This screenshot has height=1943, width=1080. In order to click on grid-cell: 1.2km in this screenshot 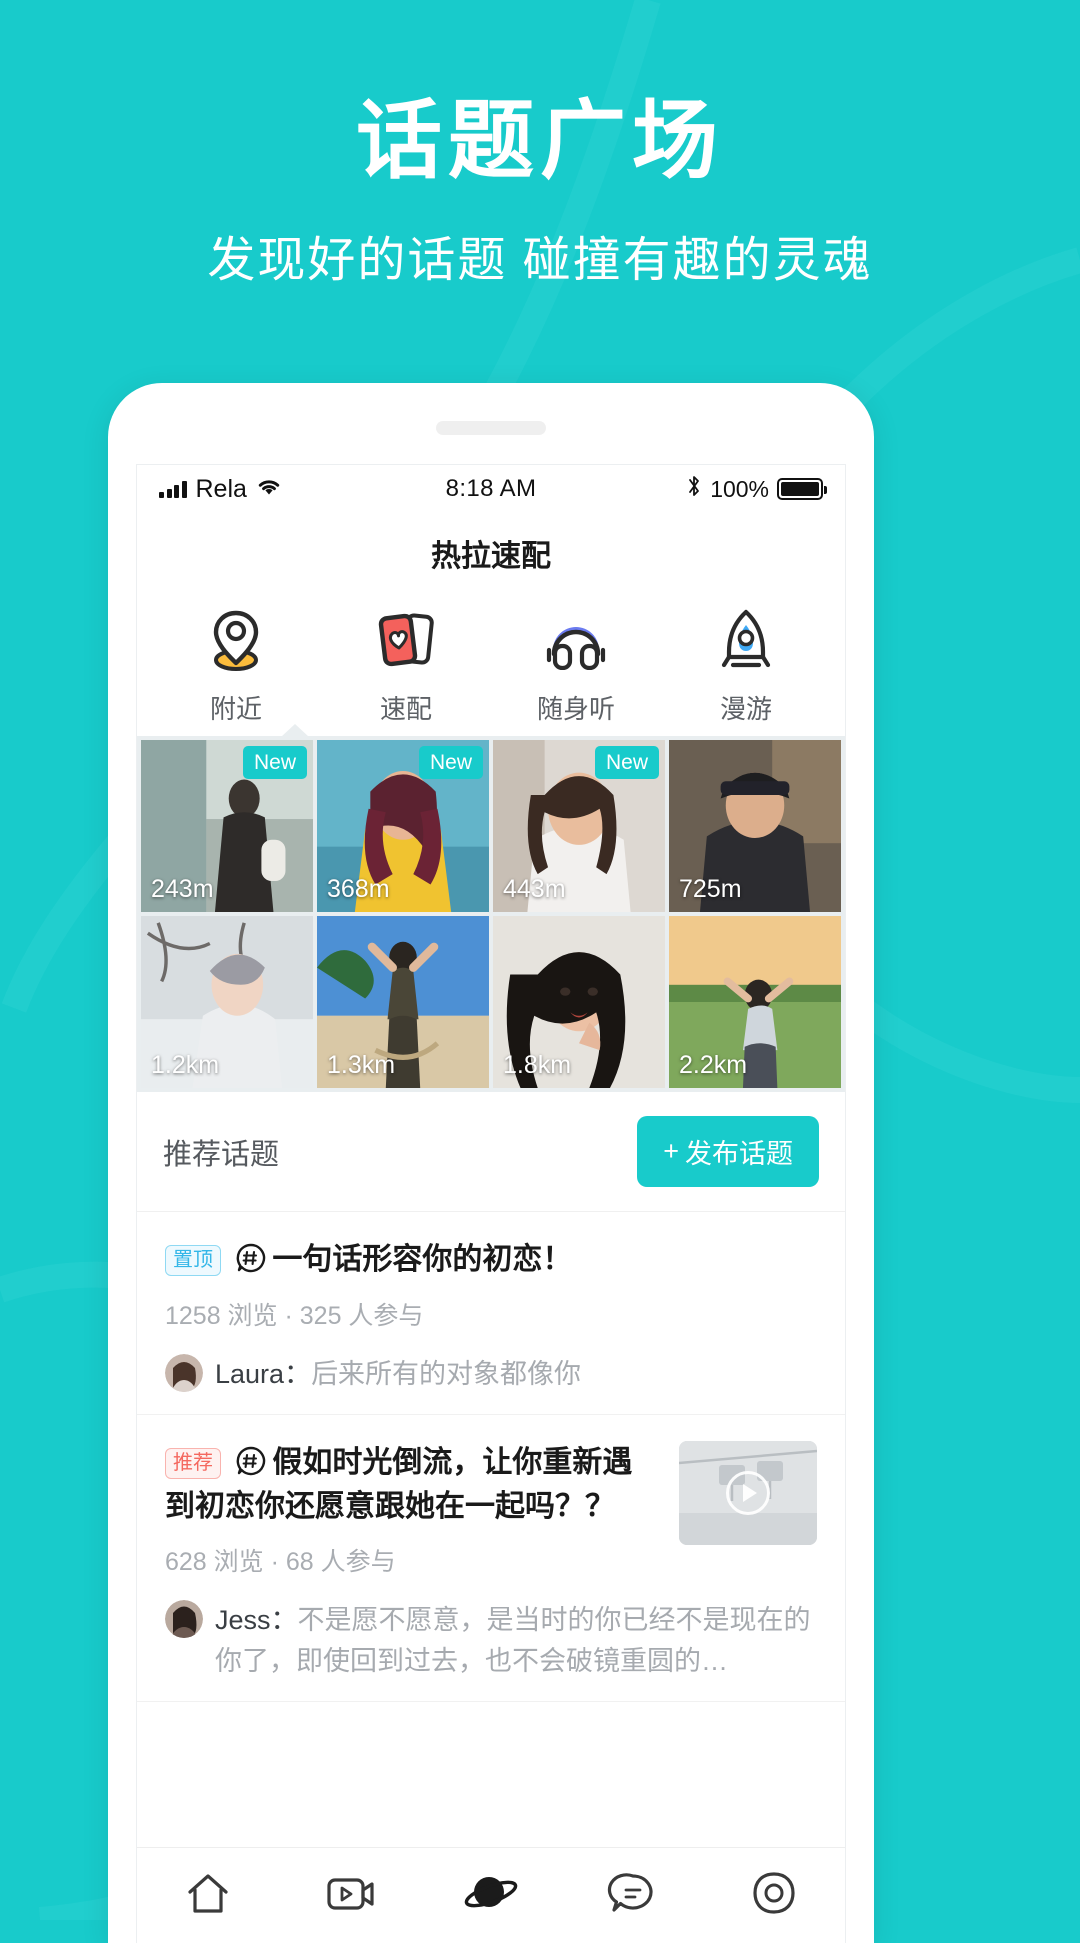, I will do `click(227, 1002)`.